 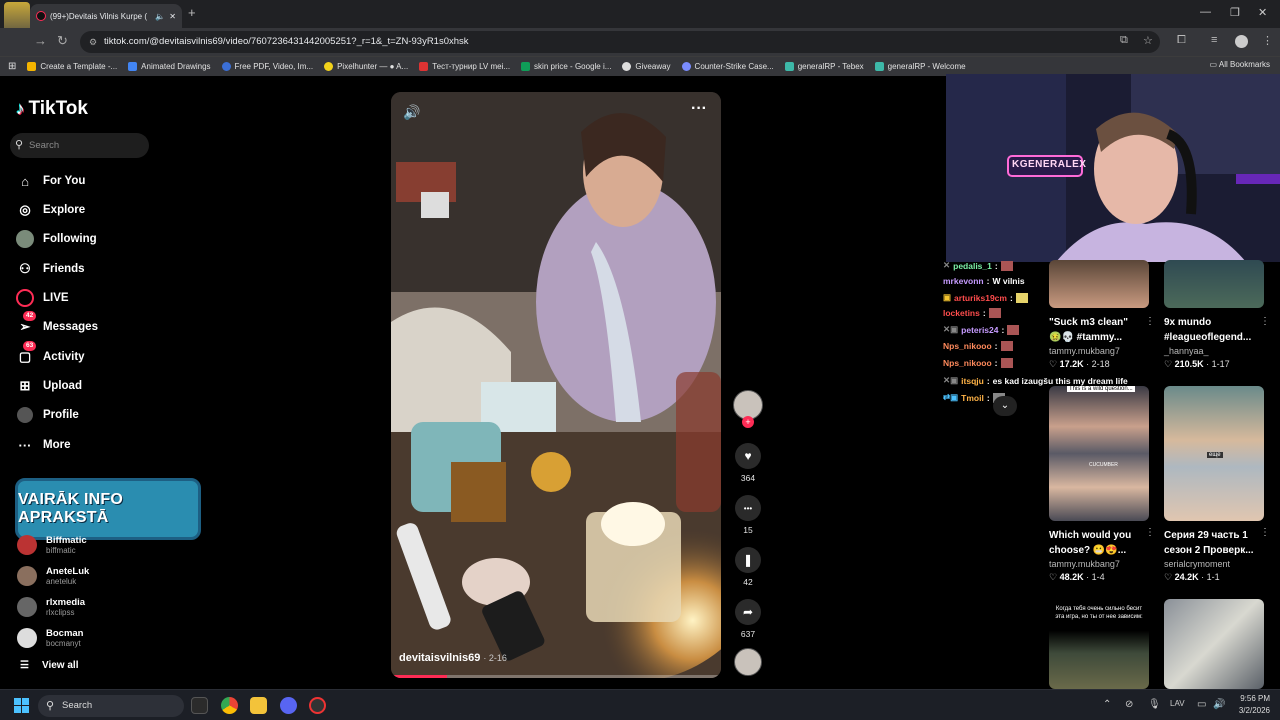 What do you see at coordinates (43, 445) in the screenshot?
I see `nav-more: ··· More` at bounding box center [43, 445].